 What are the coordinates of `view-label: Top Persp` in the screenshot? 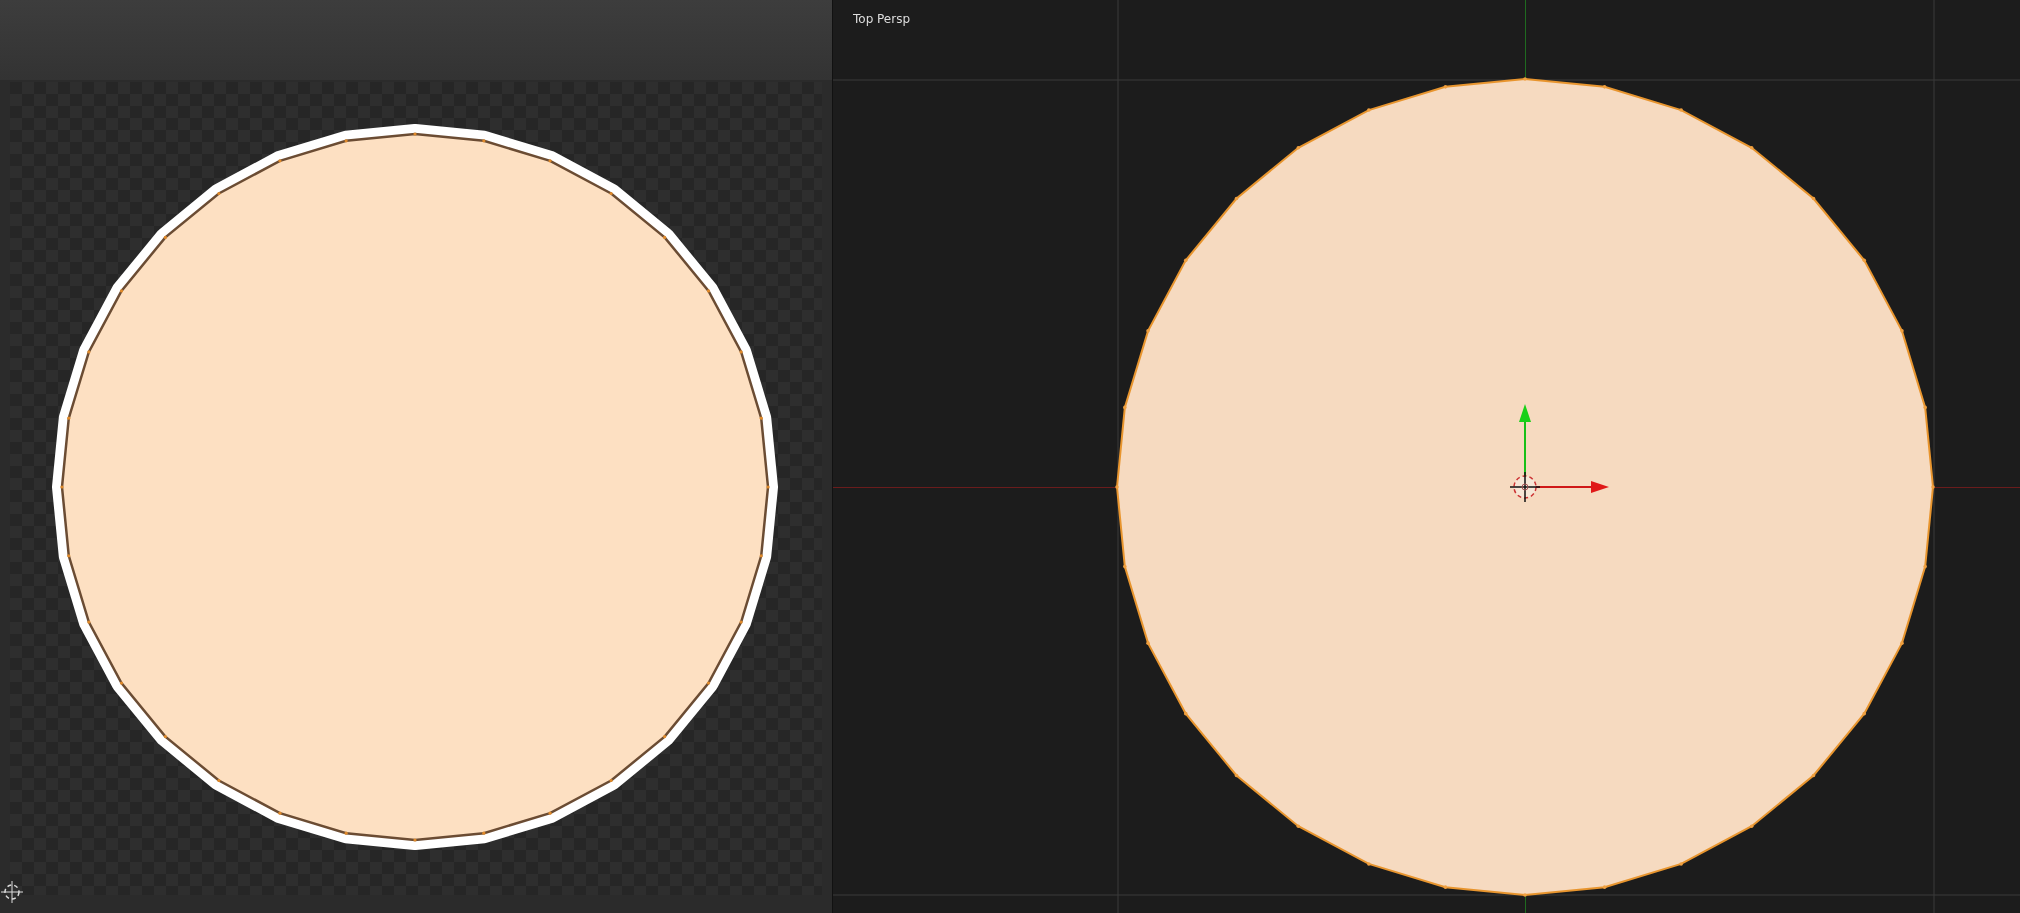 It's located at (882, 19).